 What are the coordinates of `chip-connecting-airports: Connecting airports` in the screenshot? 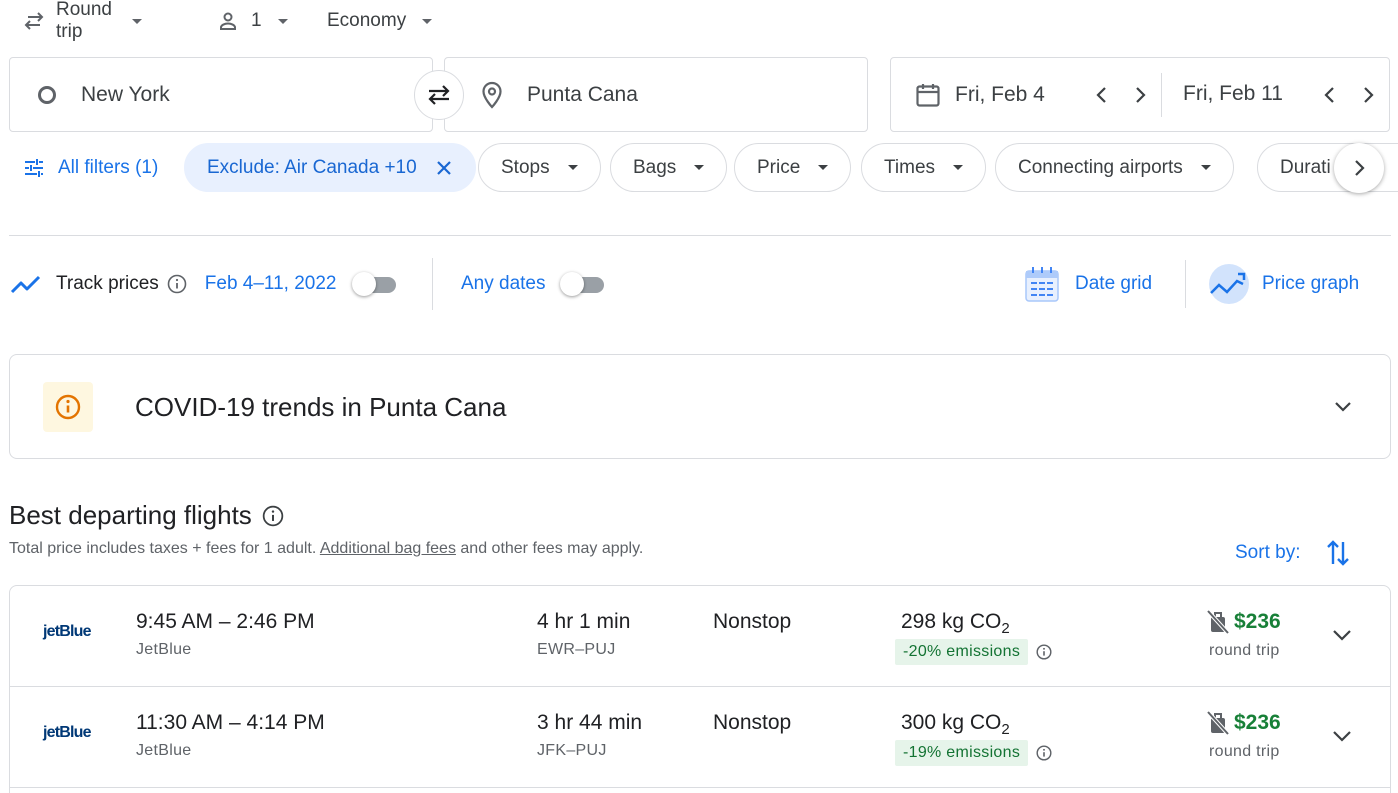 It's located at (1114, 167).